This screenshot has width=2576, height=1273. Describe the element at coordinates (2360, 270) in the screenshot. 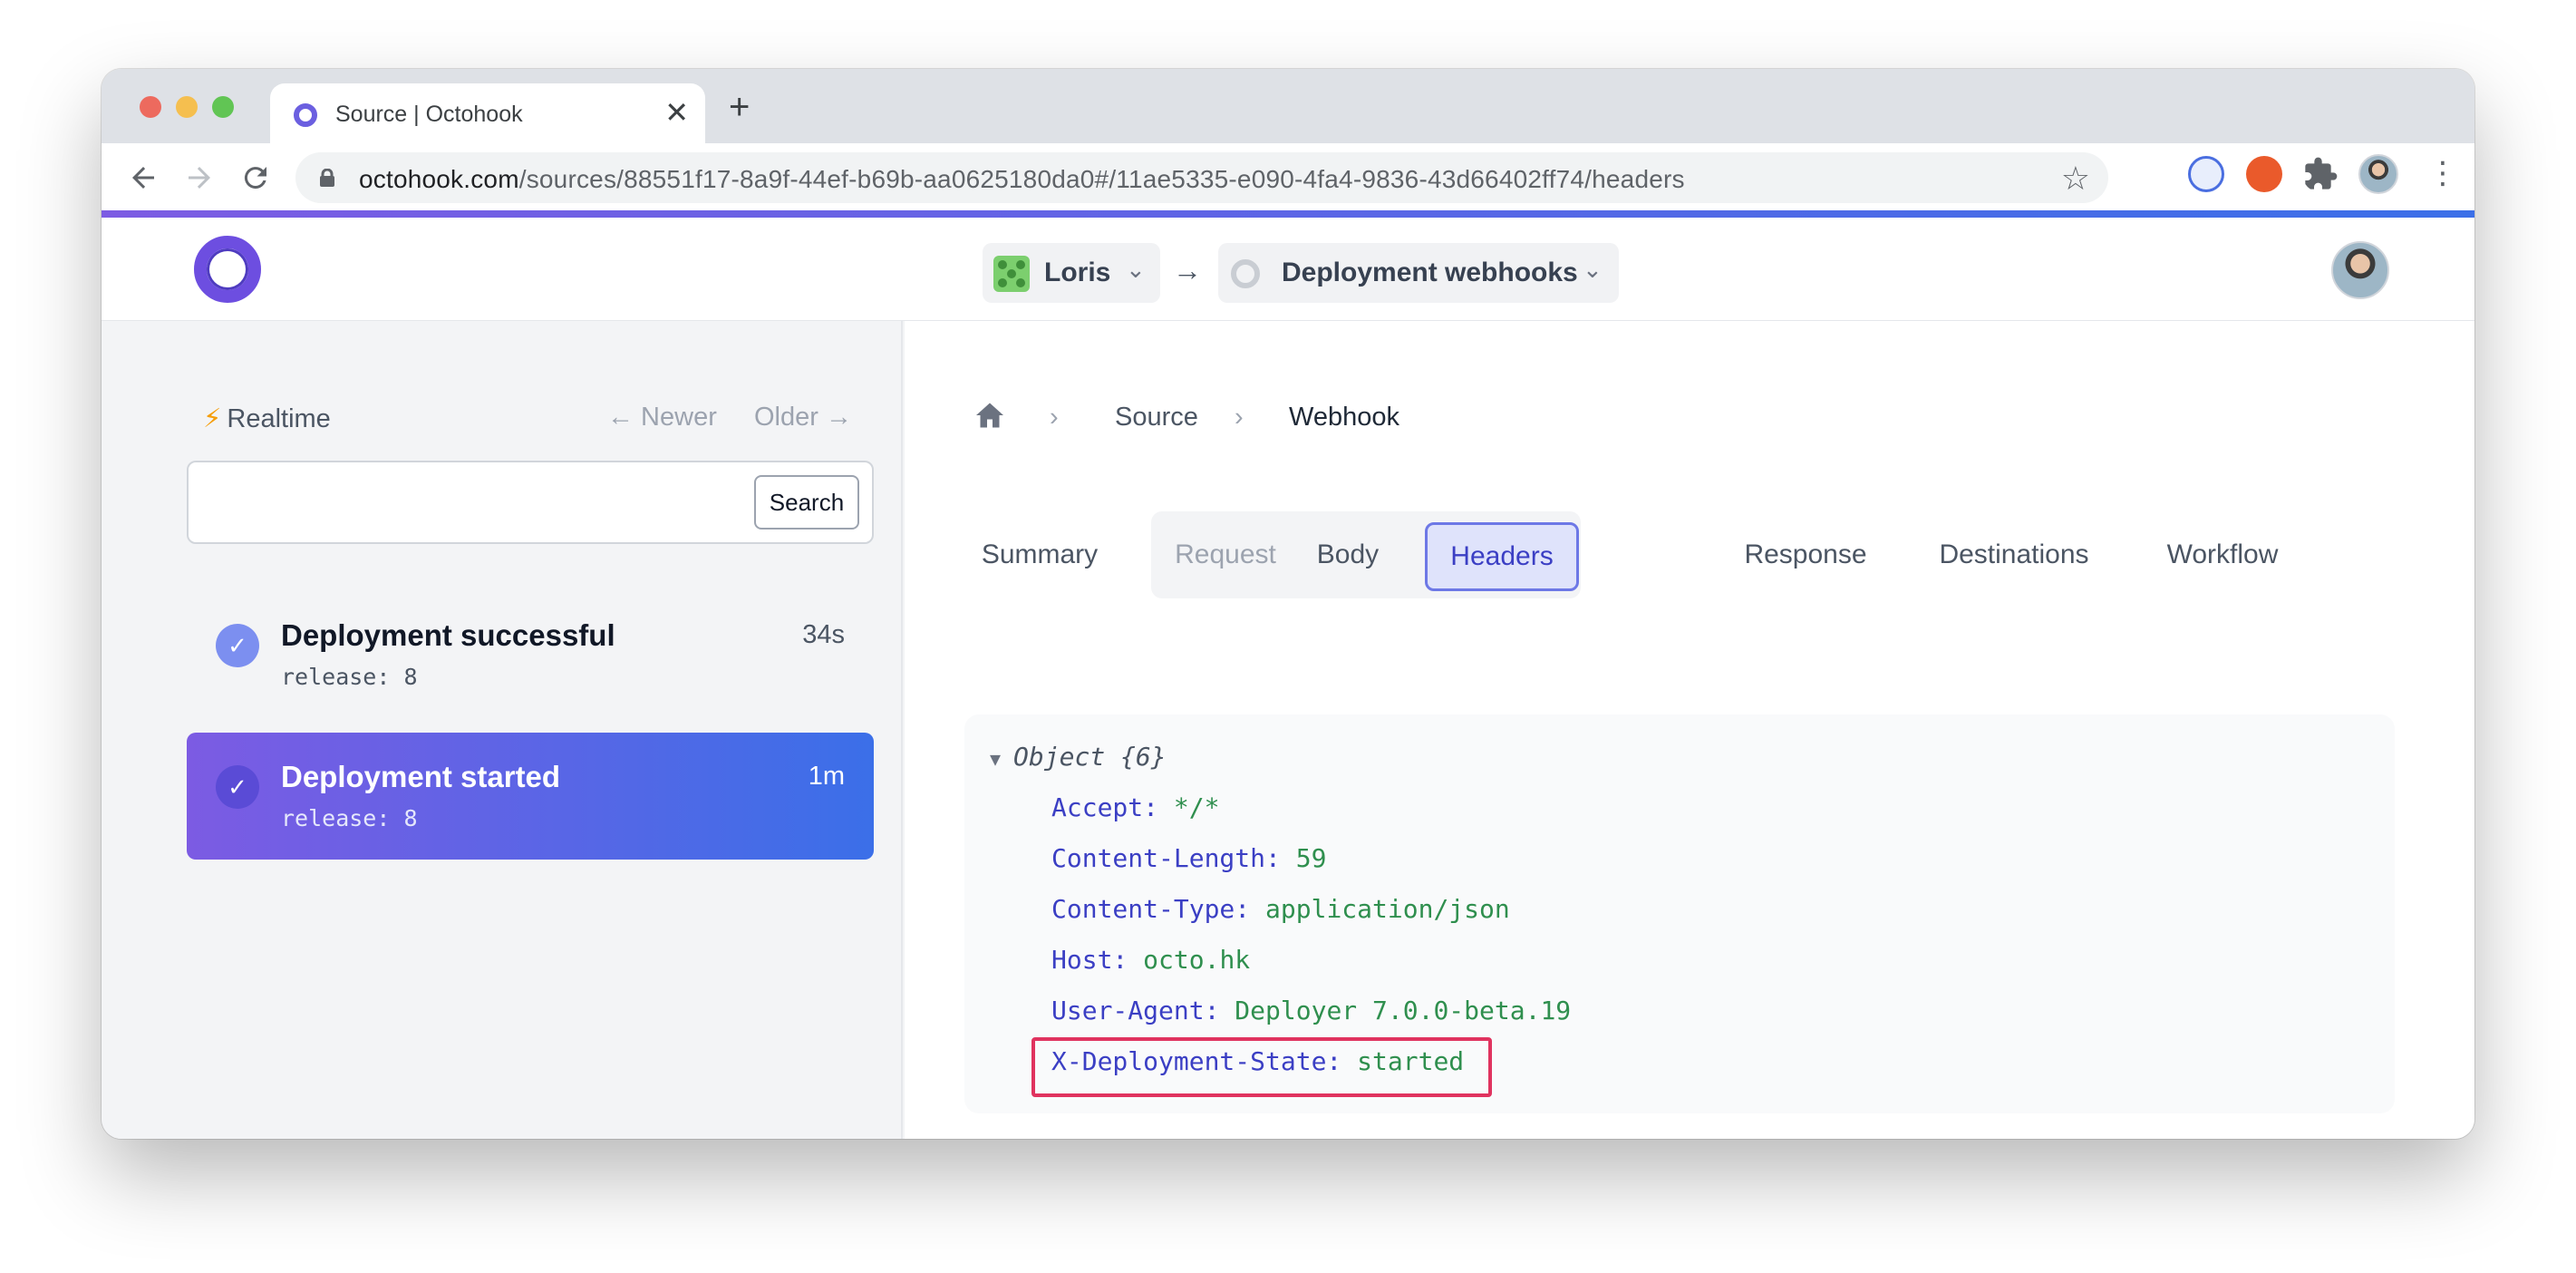

I see `user-avatar` at that location.